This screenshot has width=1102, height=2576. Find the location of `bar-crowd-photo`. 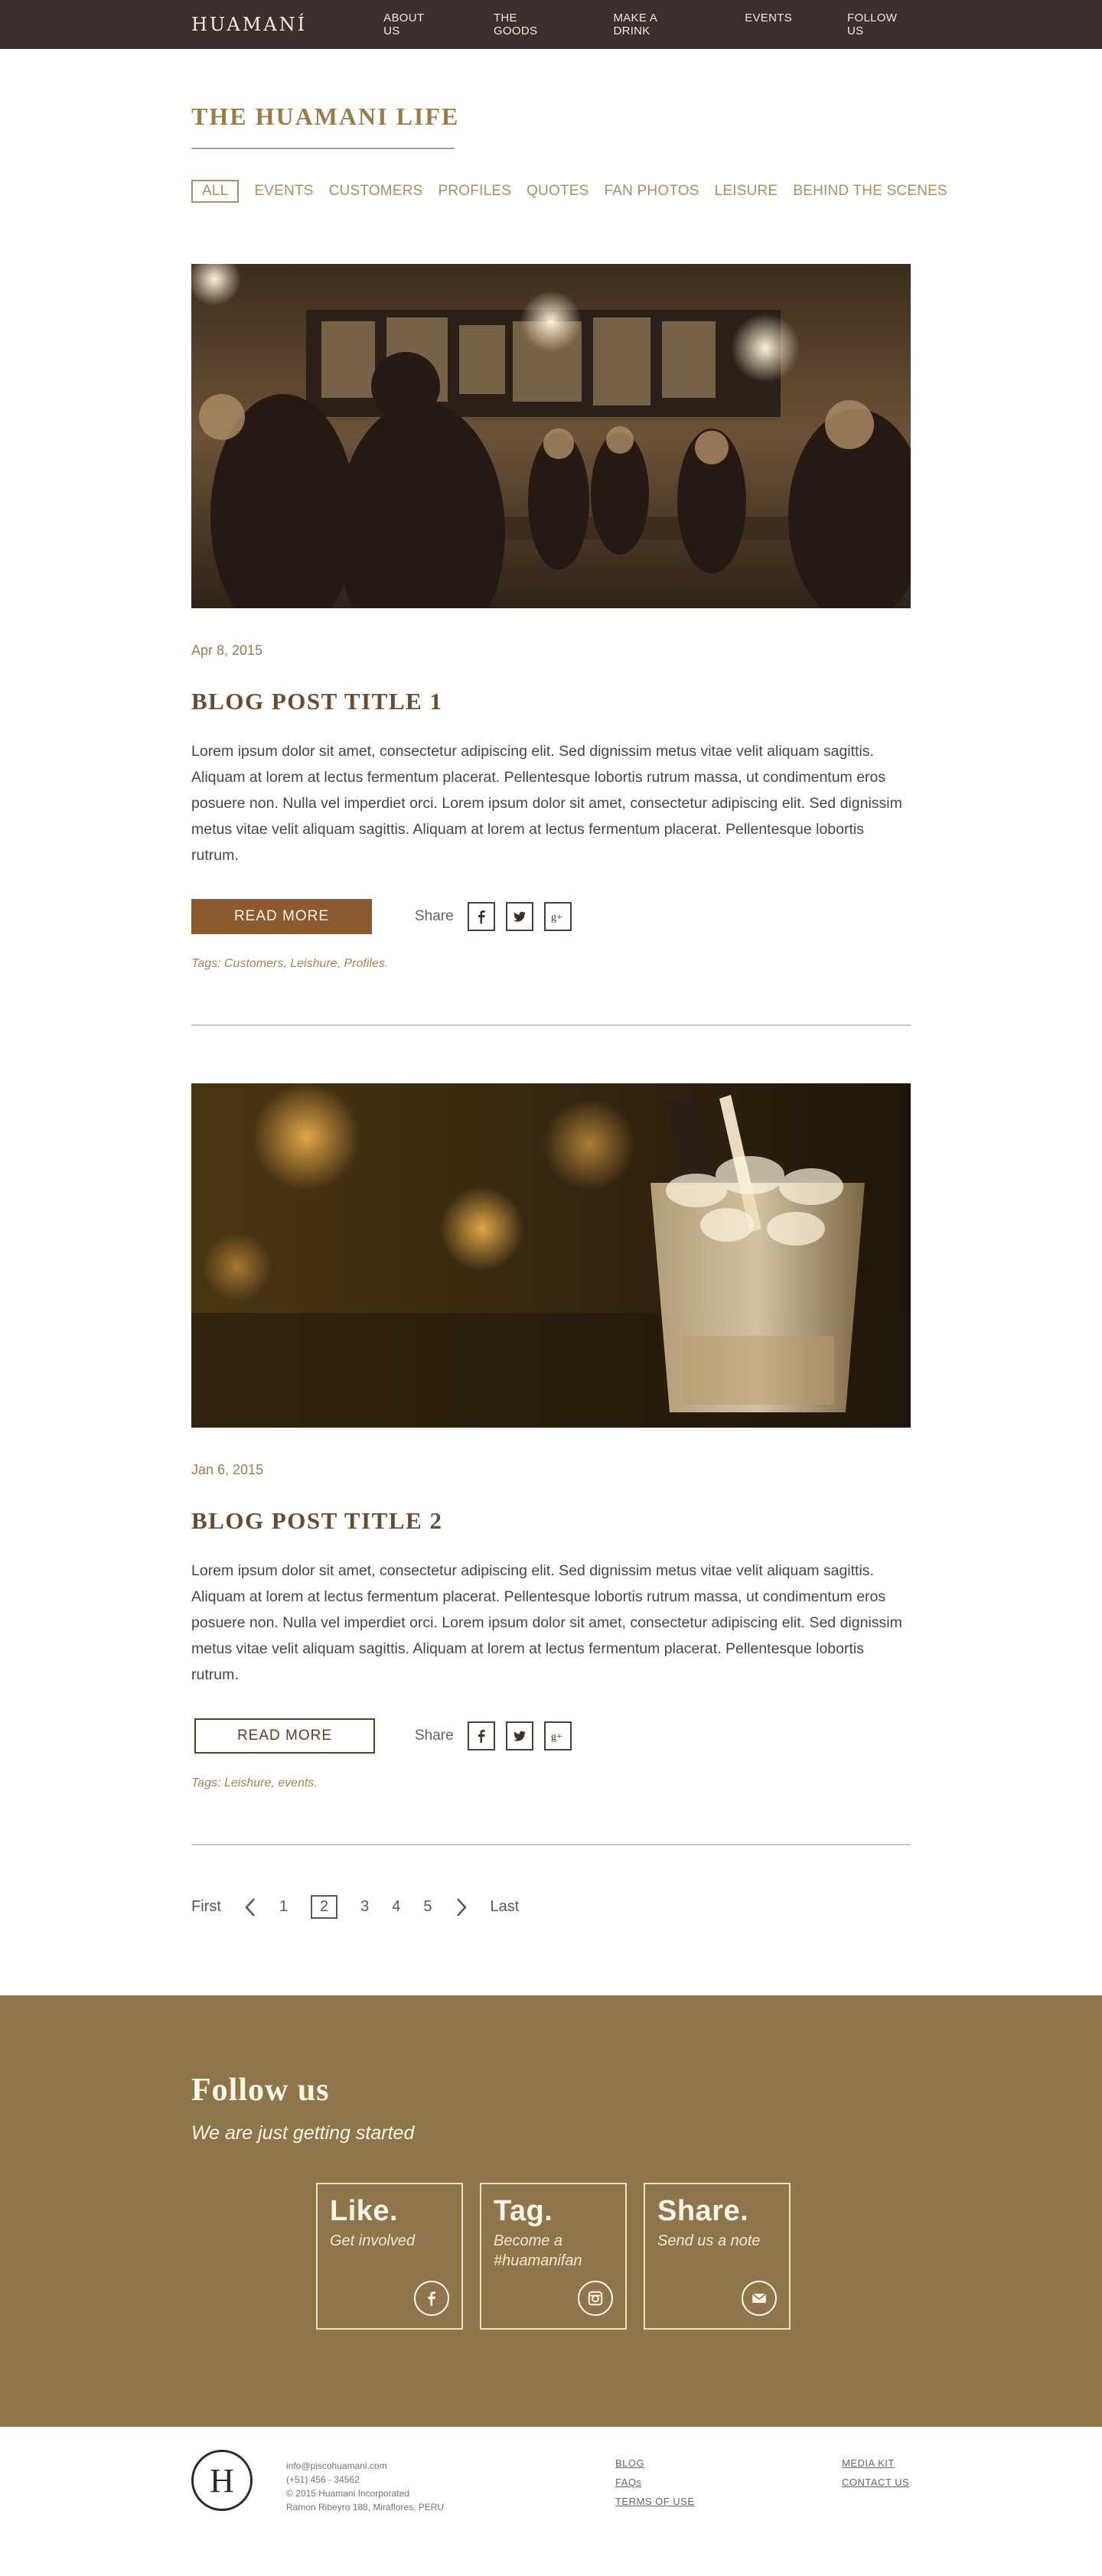

bar-crowd-photo is located at coordinates (551, 436).